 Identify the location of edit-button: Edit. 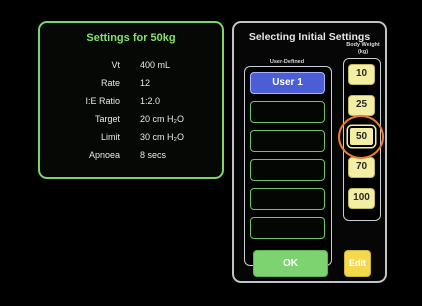
(357, 263).